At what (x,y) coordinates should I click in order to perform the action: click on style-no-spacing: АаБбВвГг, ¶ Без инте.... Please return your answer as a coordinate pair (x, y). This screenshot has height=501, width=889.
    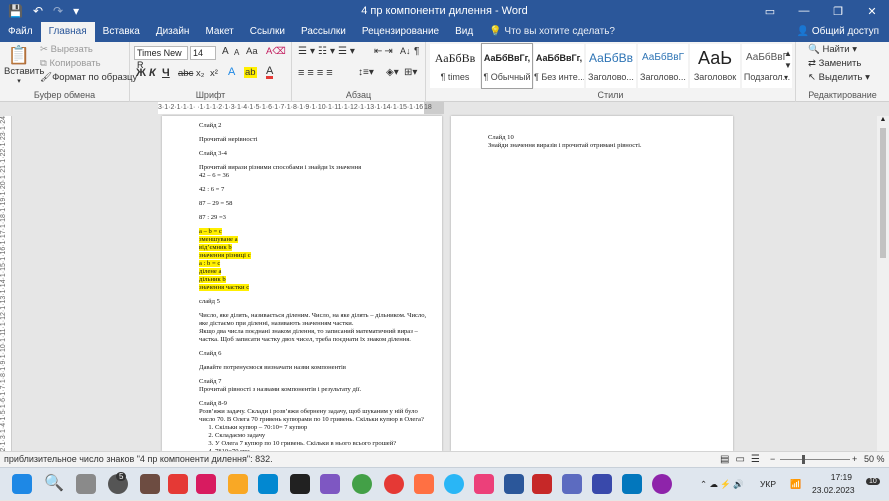
    Looking at the image, I should click on (559, 66).